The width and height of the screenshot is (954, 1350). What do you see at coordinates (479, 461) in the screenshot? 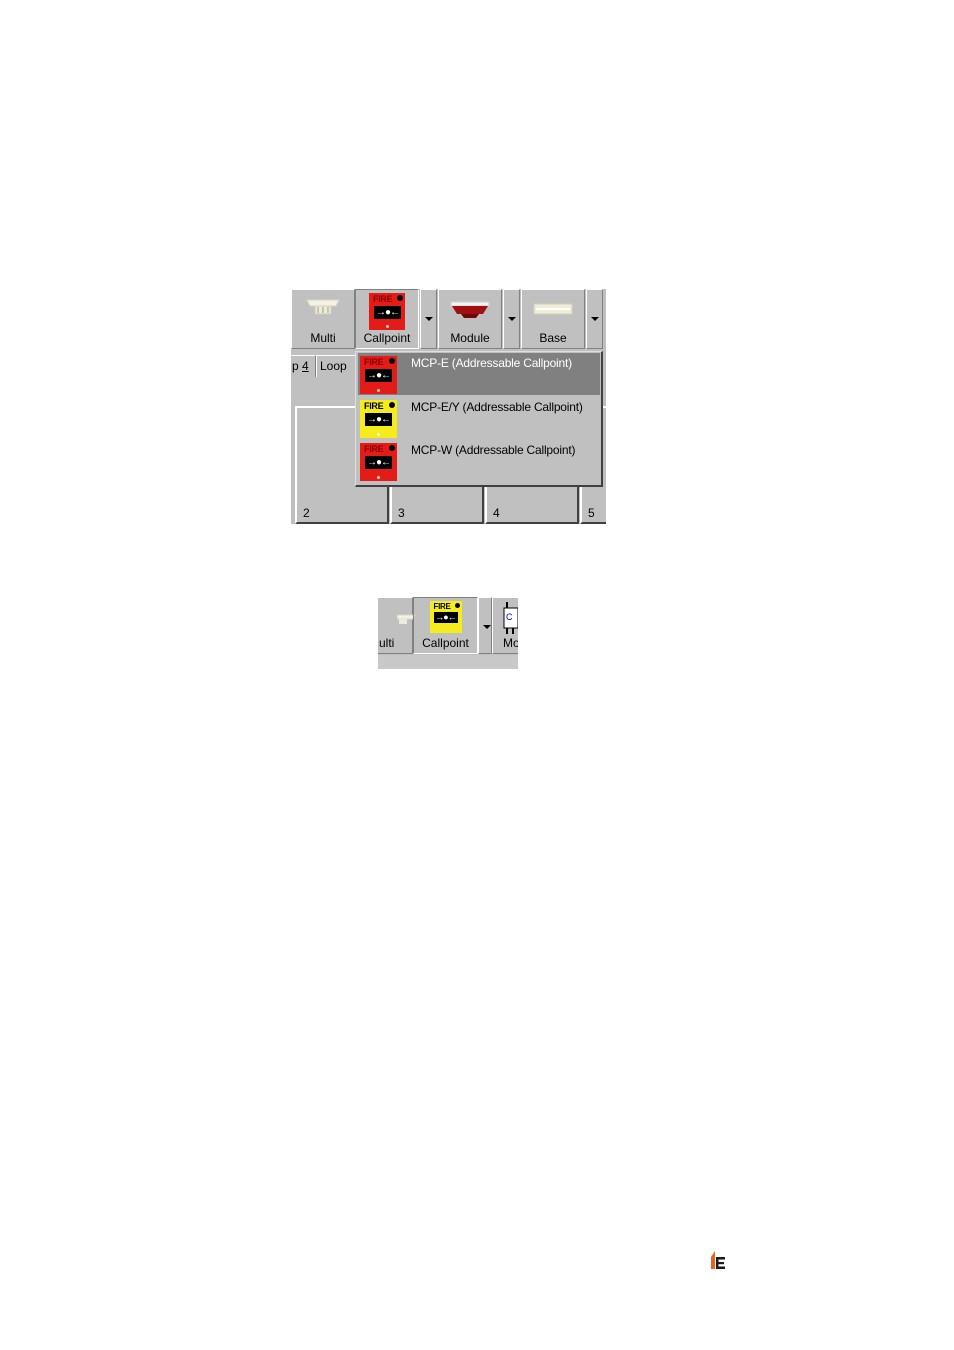
I see `menu-item-mcp-w: FIRE →●← MCP-W (Addressable Callpoint)` at bounding box center [479, 461].